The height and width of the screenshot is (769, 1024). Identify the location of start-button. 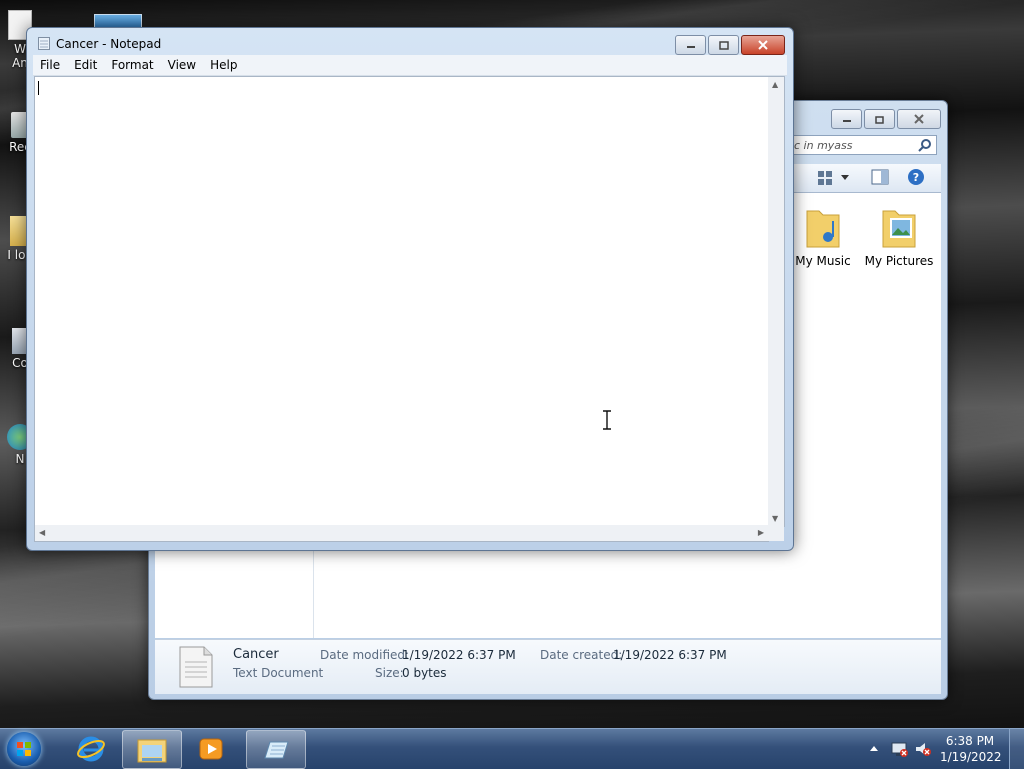
(24, 749).